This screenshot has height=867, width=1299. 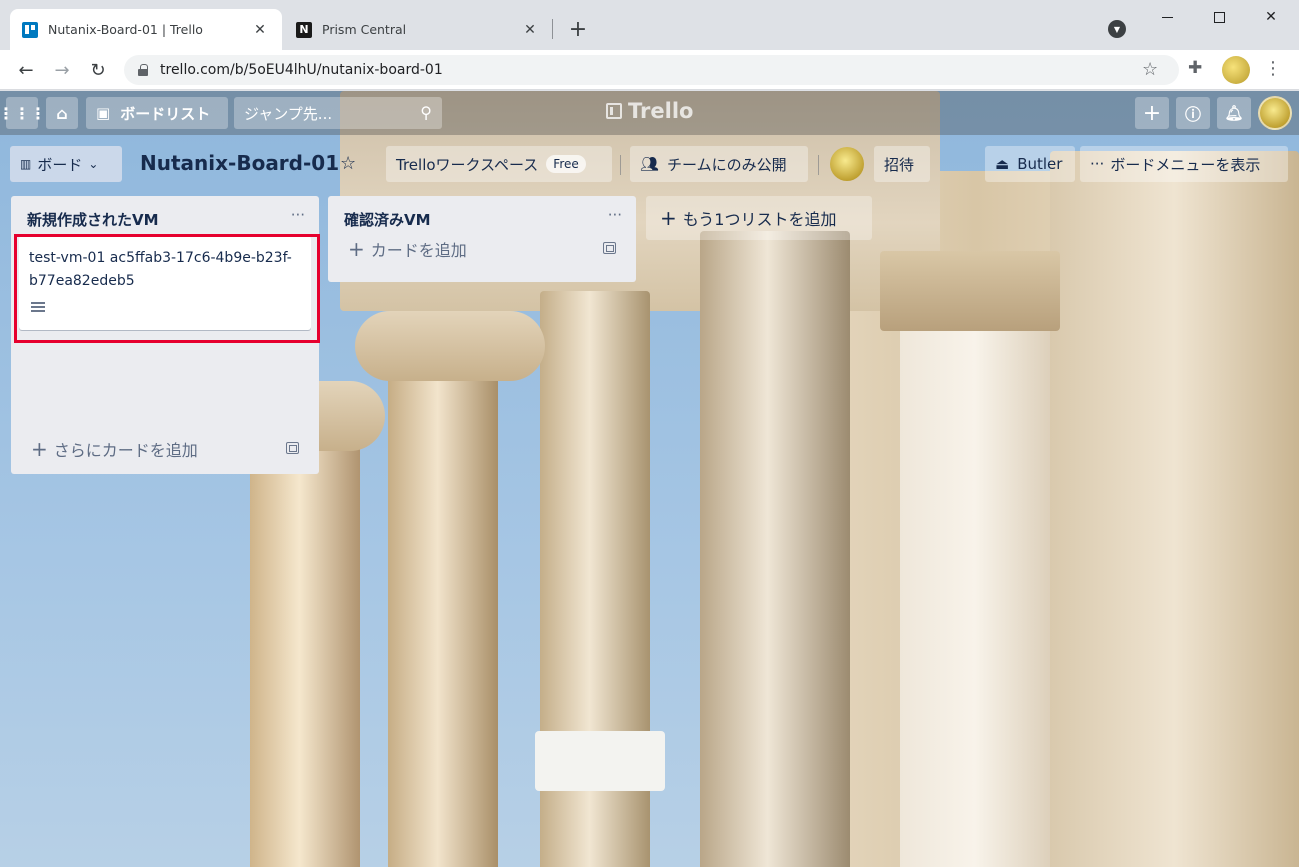 I want to click on new-tab-button: +, so click(x=578, y=29).